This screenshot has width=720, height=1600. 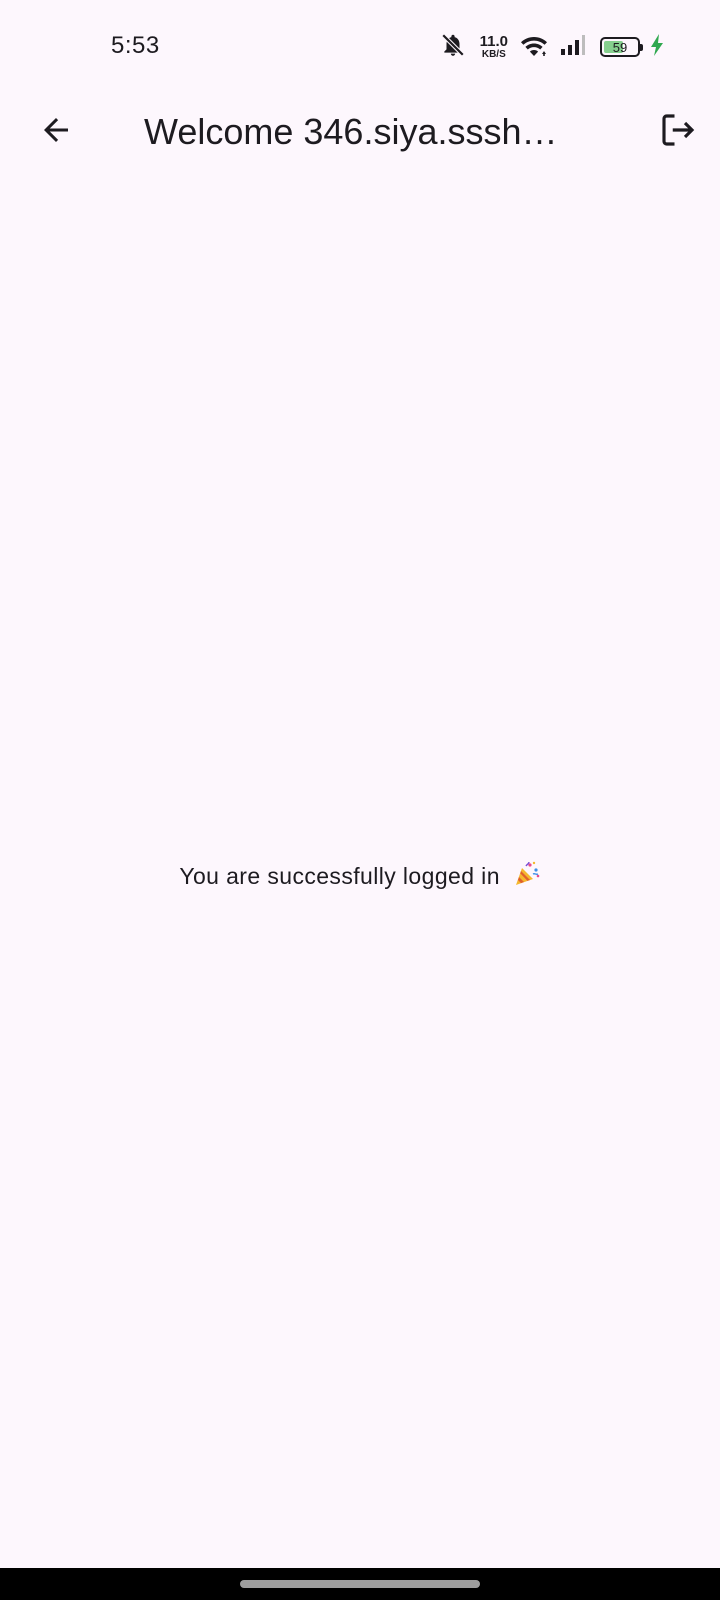 I want to click on network-speed: 11.0 KB/S, so click(x=494, y=47).